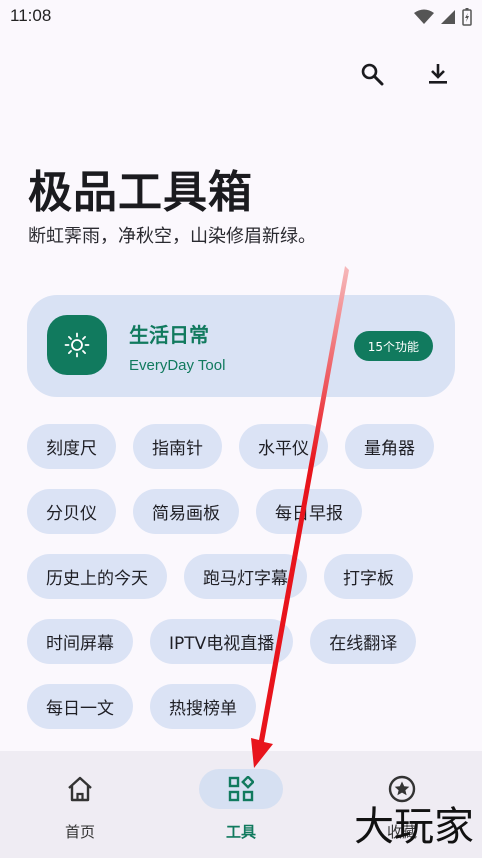  What do you see at coordinates (203, 706) in the screenshot?
I see `tool-chip-hot-search: 热搜榜单` at bounding box center [203, 706].